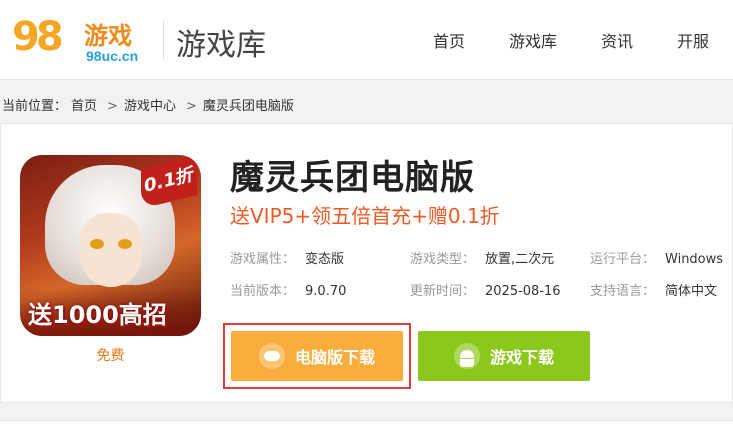 The width and height of the screenshot is (733, 441). Describe the element at coordinates (97, 315) in the screenshot. I see `icon-banner-text: 送1000高招` at that location.